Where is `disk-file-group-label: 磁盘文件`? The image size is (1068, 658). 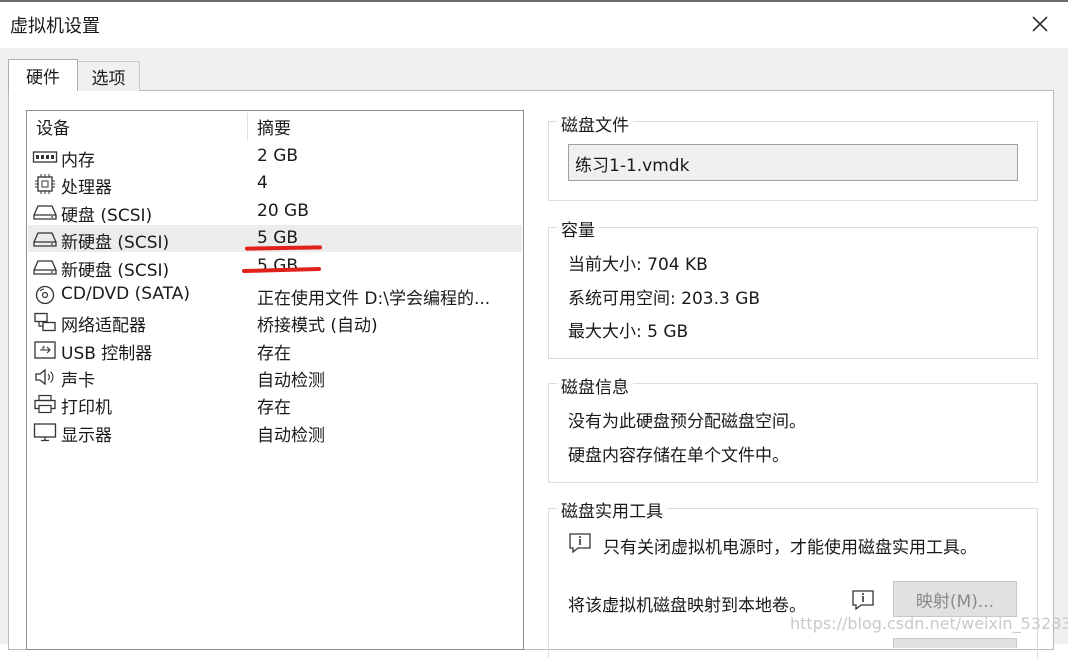
disk-file-group-label: 磁盘文件 is located at coordinates (595, 123).